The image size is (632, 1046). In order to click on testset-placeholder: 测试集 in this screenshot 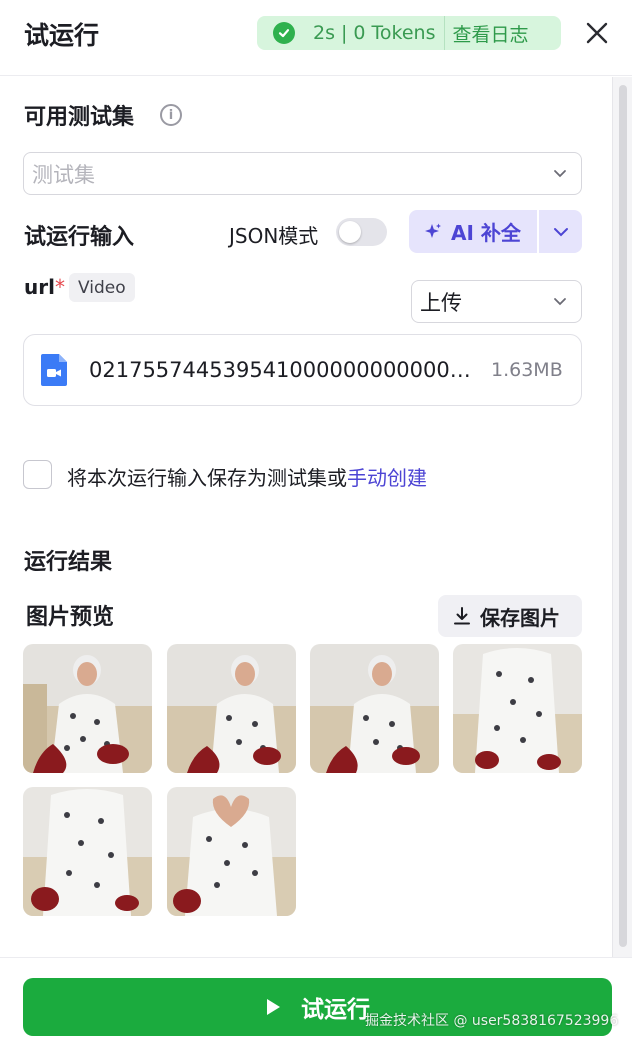, I will do `click(63, 174)`.